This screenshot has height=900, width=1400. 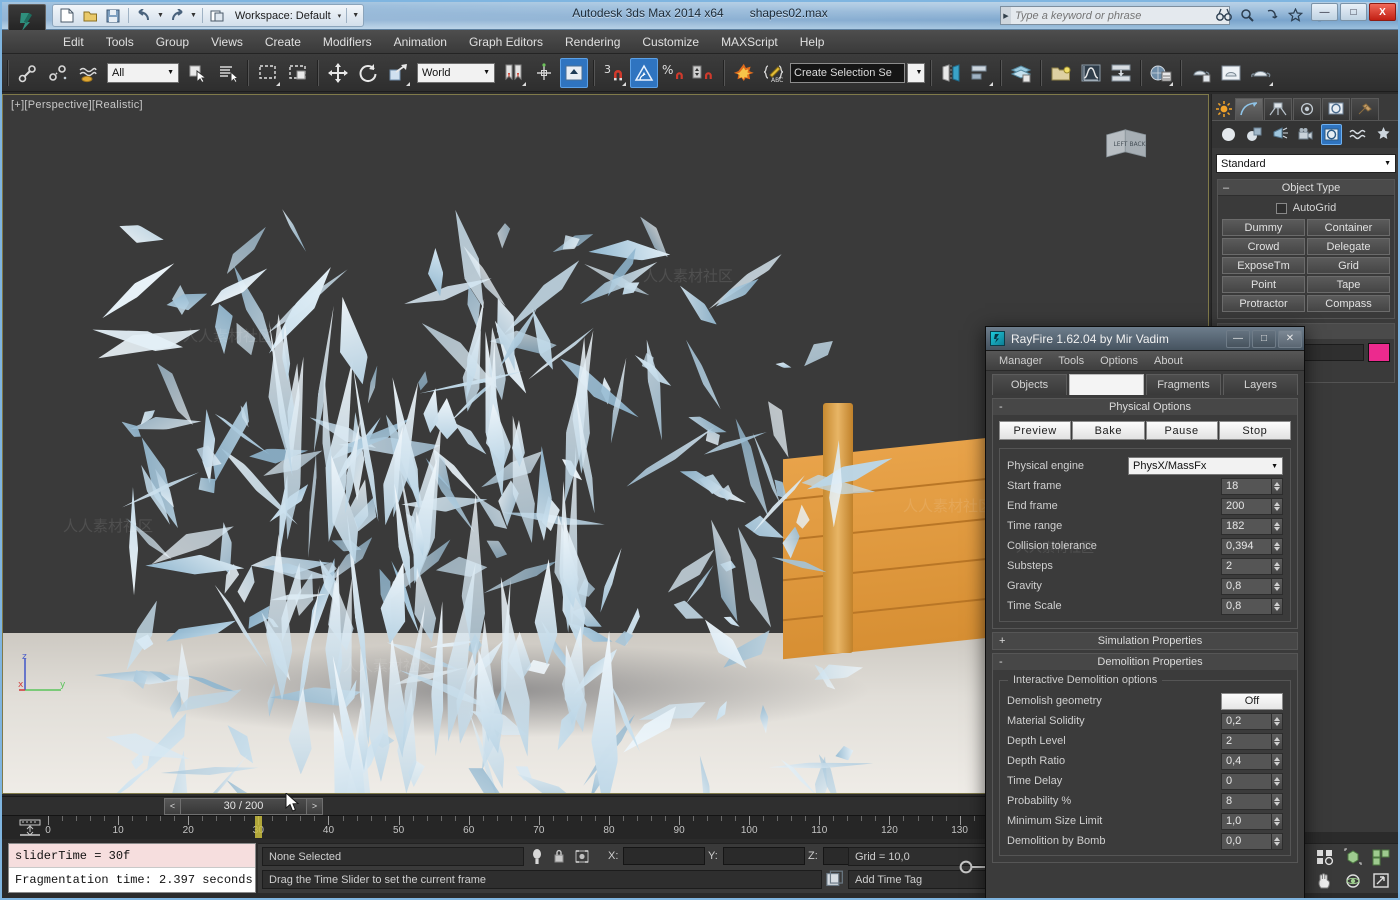 What do you see at coordinates (227, 42) in the screenshot?
I see `menu-item-views: Views` at bounding box center [227, 42].